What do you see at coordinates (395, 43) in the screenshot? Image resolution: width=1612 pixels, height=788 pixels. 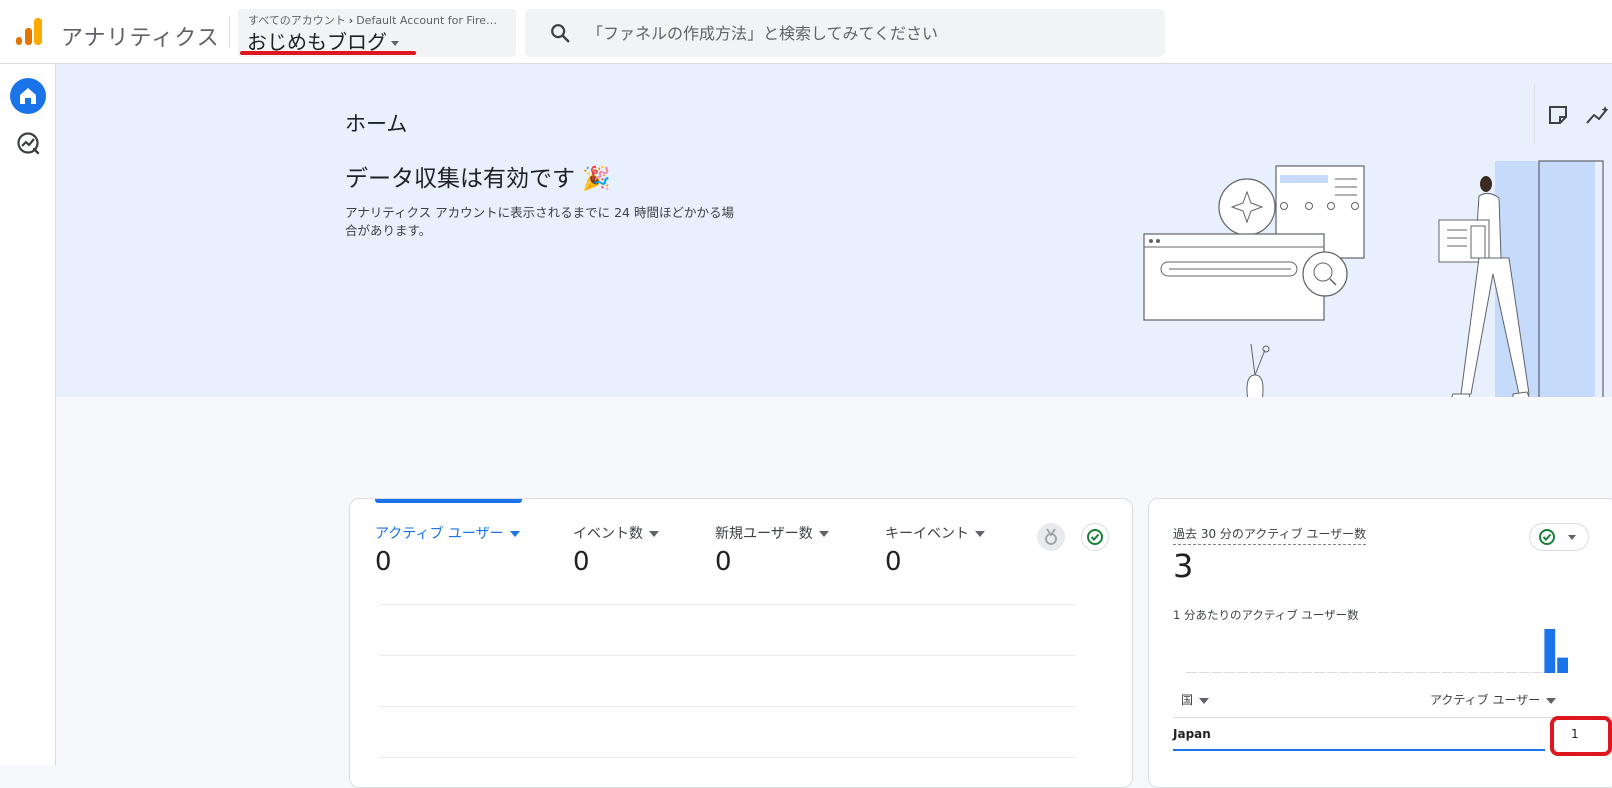 I see `dropdown-caret-icon` at bounding box center [395, 43].